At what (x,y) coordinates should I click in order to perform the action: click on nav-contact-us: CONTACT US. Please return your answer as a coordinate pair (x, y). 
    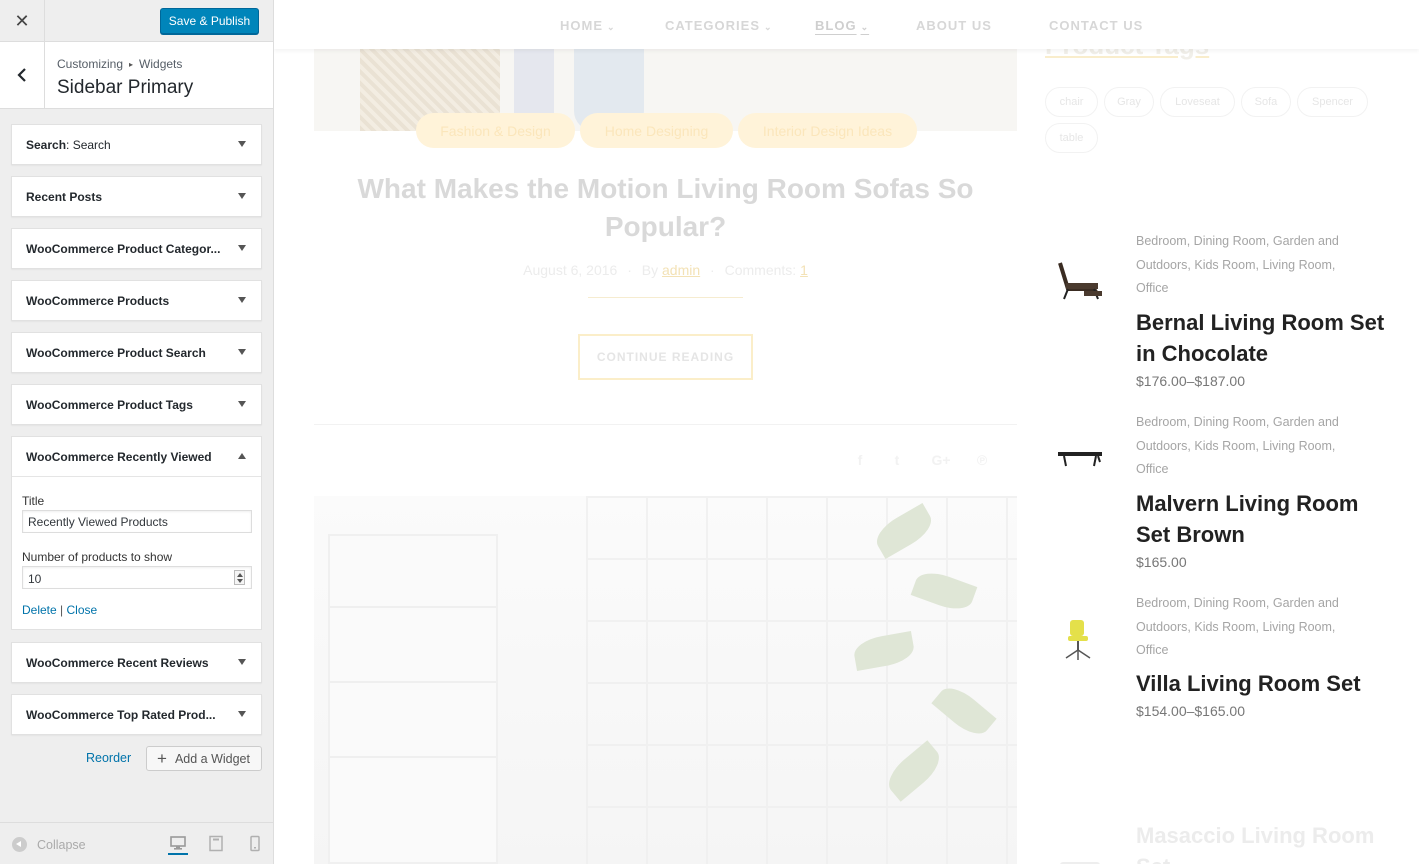
    Looking at the image, I should click on (1096, 25).